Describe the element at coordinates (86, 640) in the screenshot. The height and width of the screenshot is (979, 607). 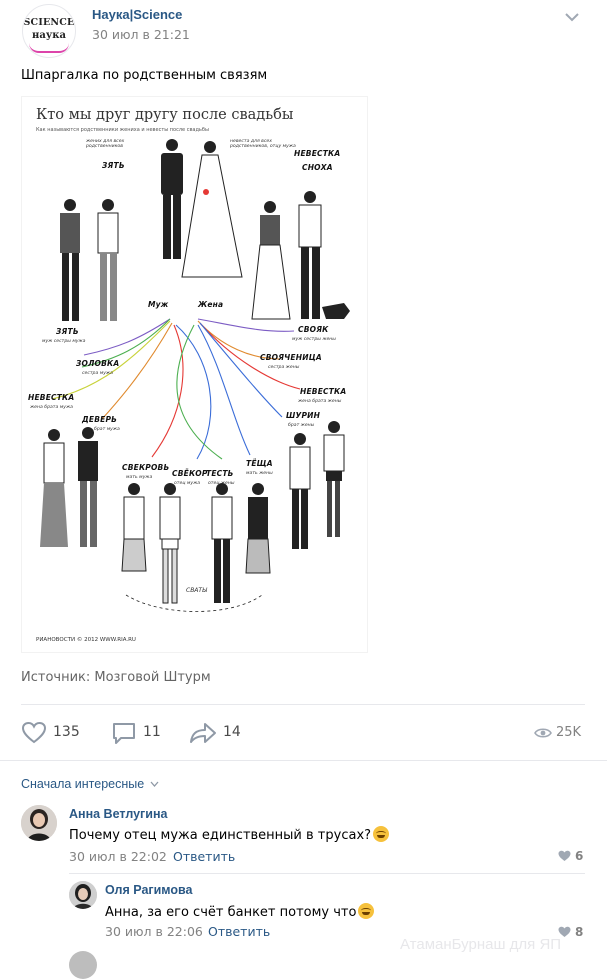
I see `image-credit: РИАНОВОСТИ © 2012 WWW.RIA.RU` at that location.